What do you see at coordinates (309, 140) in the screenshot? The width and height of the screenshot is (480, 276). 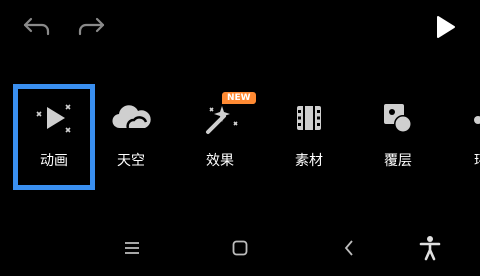 I see `tool-material: 素材` at bounding box center [309, 140].